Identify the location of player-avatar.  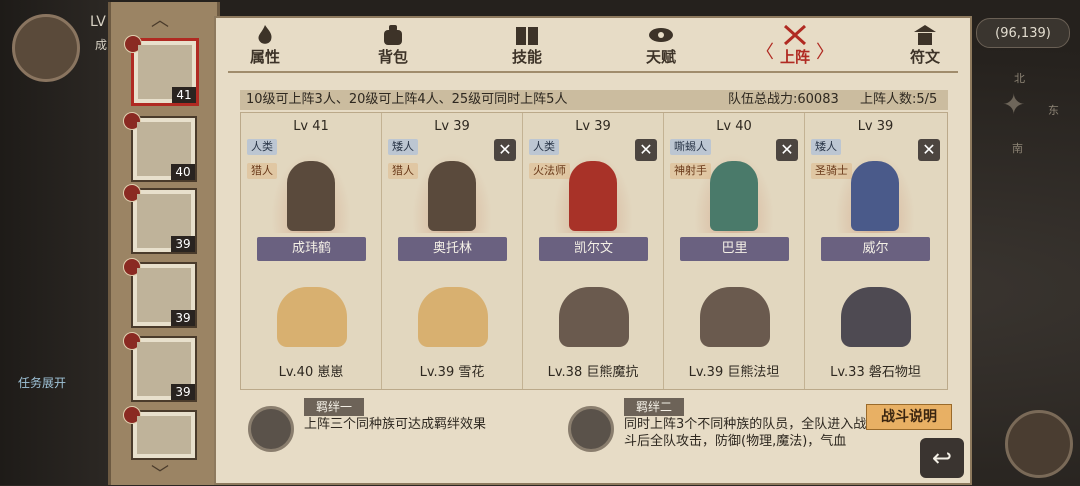
(46, 48).